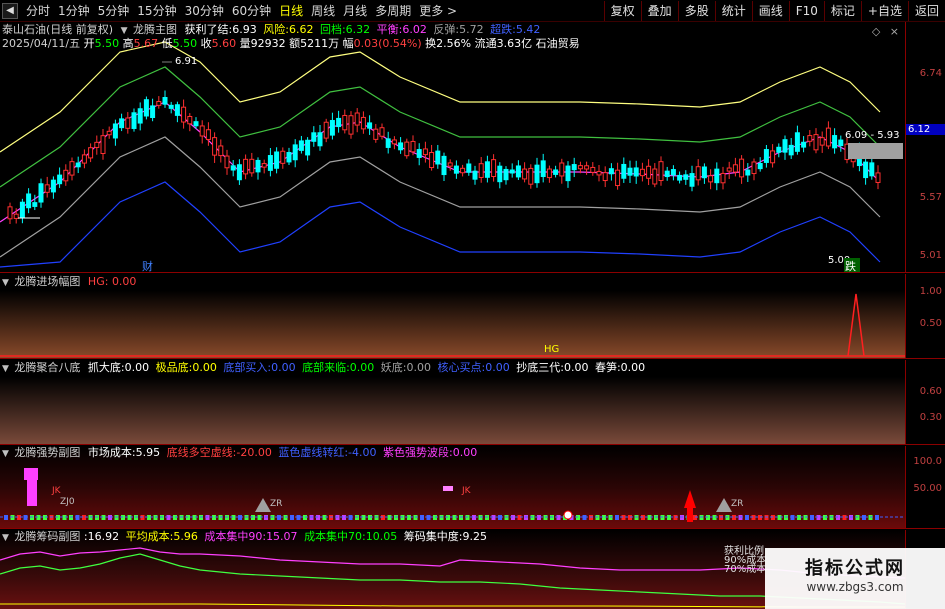  What do you see at coordinates (452, 316) in the screenshot?
I see `entry-amplitude-panel: ▼ 龙腾进场幅图 HG: 0.00 HG` at bounding box center [452, 316].